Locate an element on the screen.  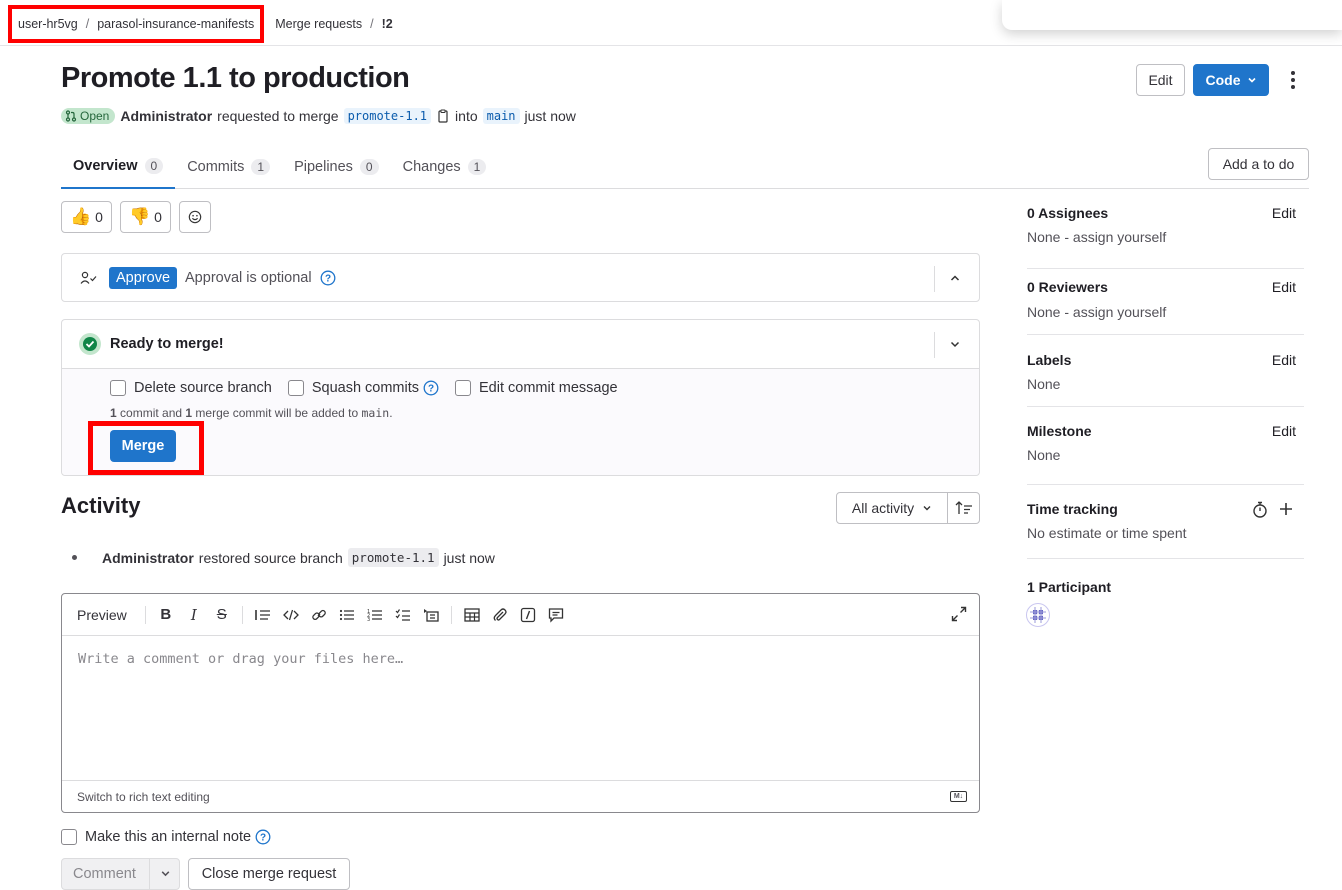
milestone-edit-button: Edit is located at coordinates (1284, 431).